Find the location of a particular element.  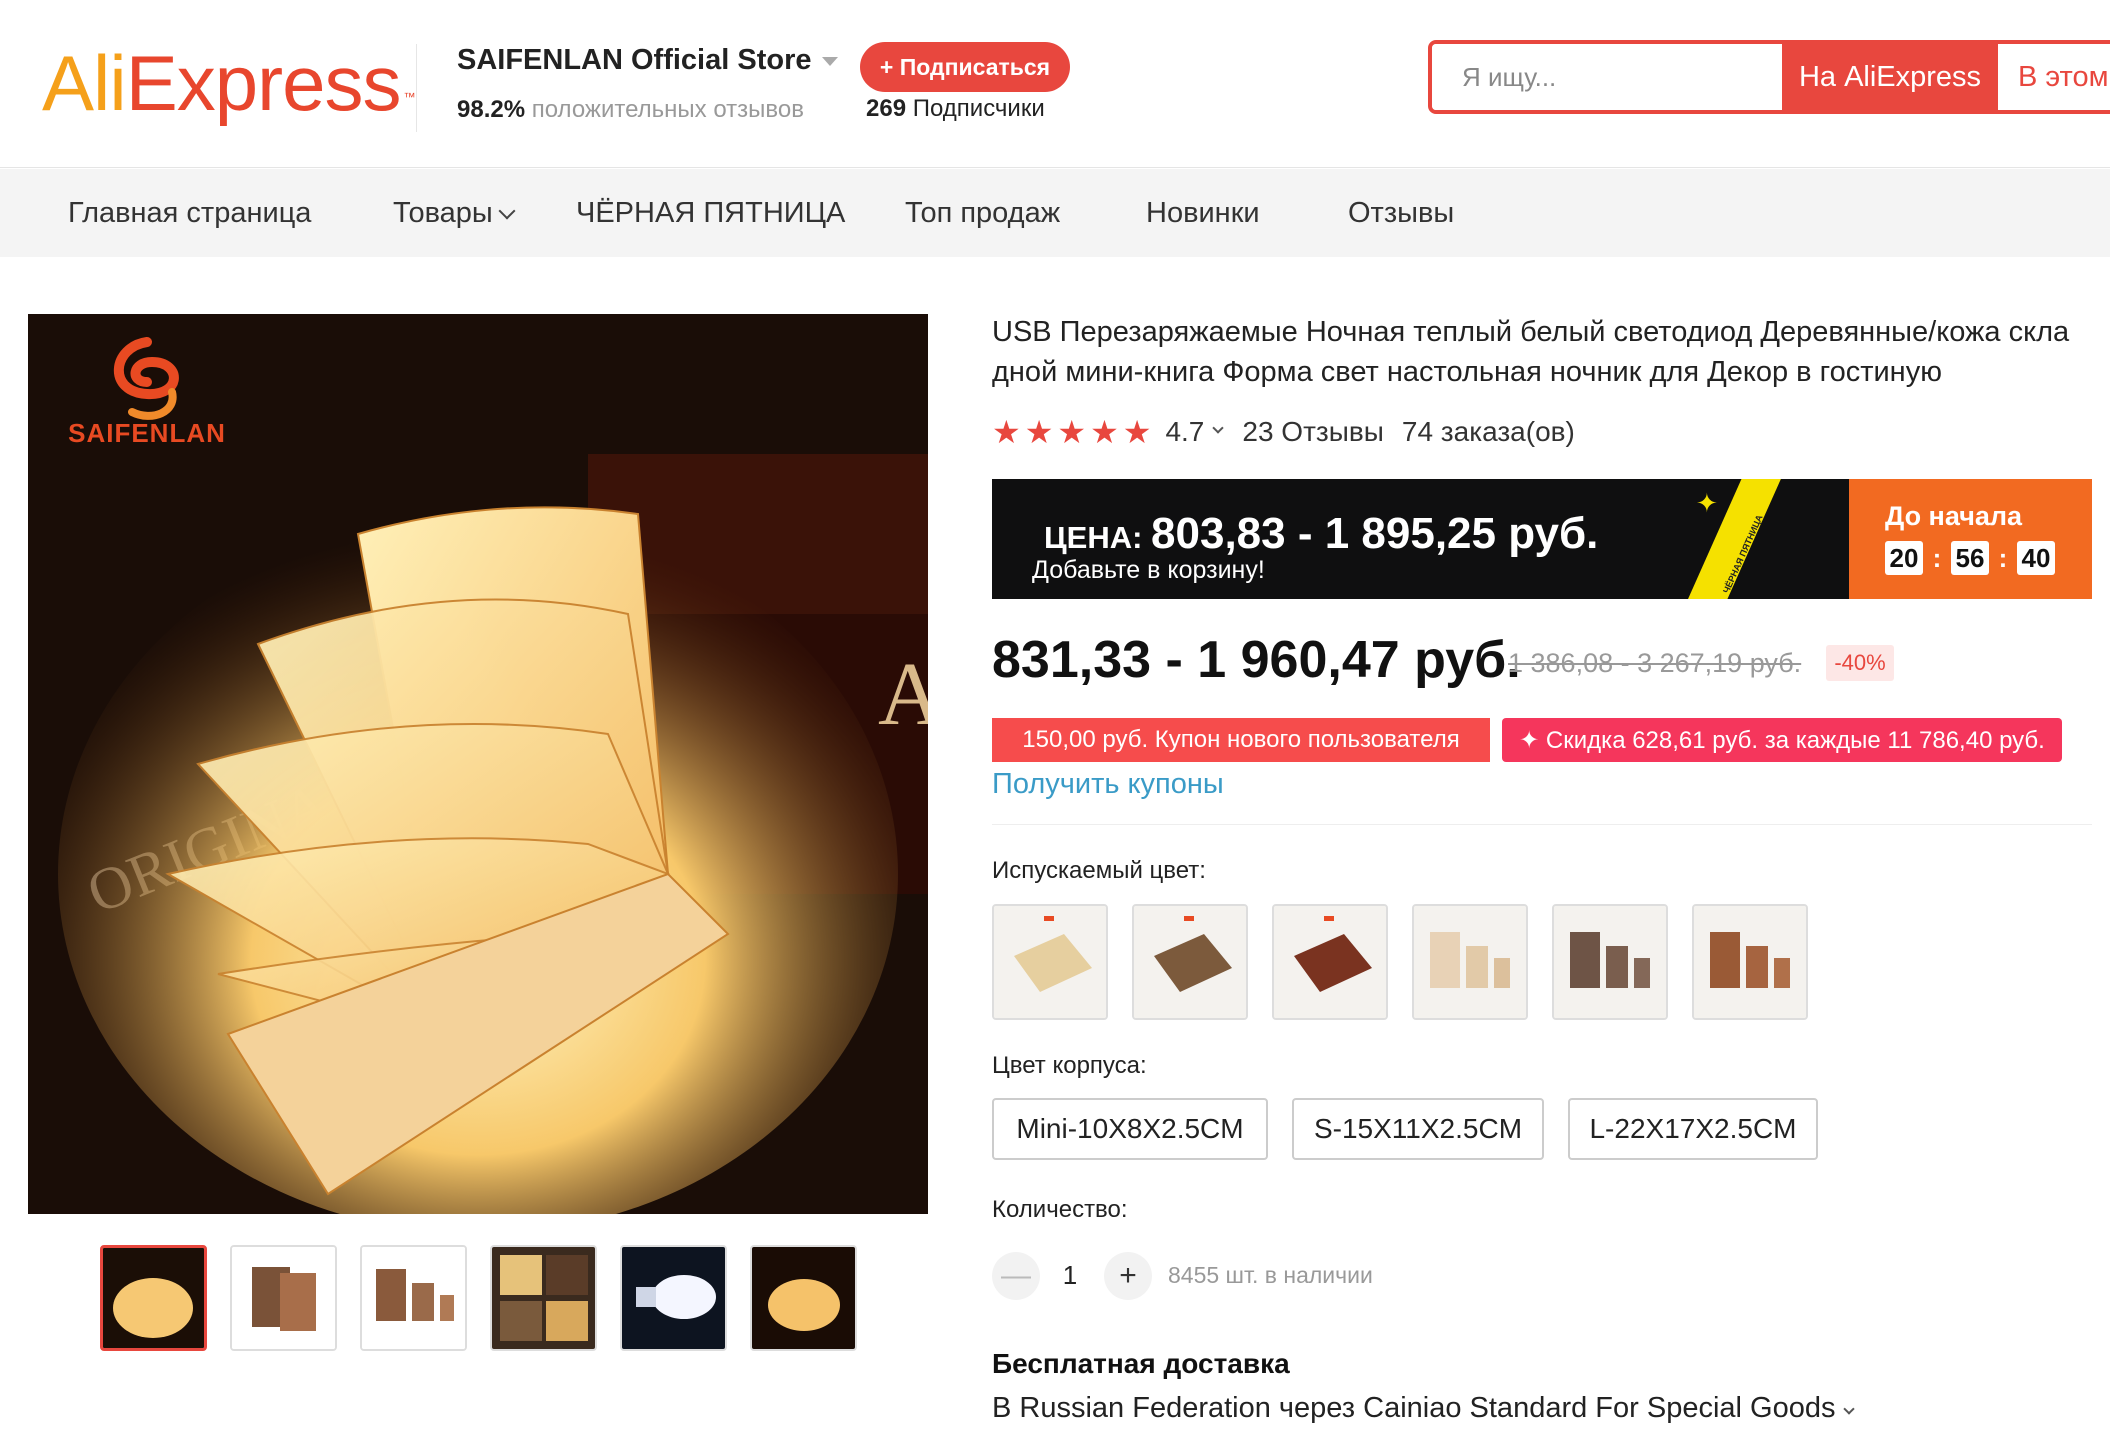

logo-ali: Ali is located at coordinates (84, 83).